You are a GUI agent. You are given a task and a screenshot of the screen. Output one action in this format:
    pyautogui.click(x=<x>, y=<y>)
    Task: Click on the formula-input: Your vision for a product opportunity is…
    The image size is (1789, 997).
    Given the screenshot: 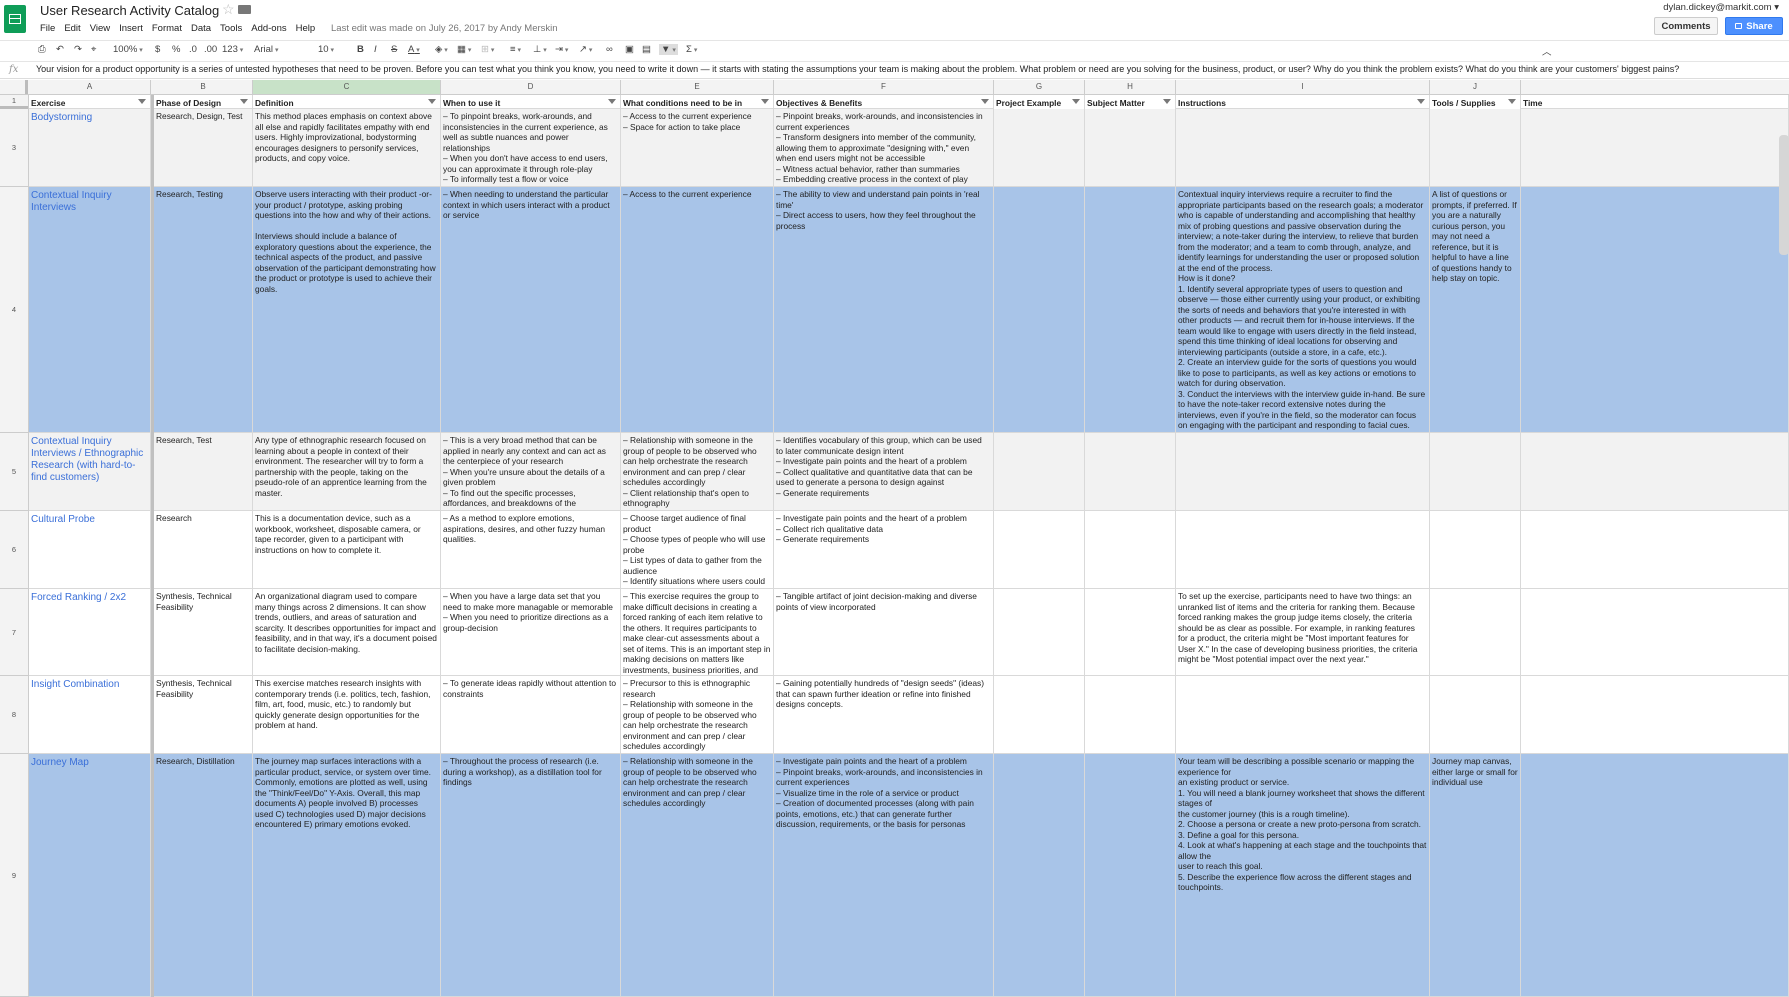 What is the action you would take?
    pyautogui.click(x=857, y=69)
    